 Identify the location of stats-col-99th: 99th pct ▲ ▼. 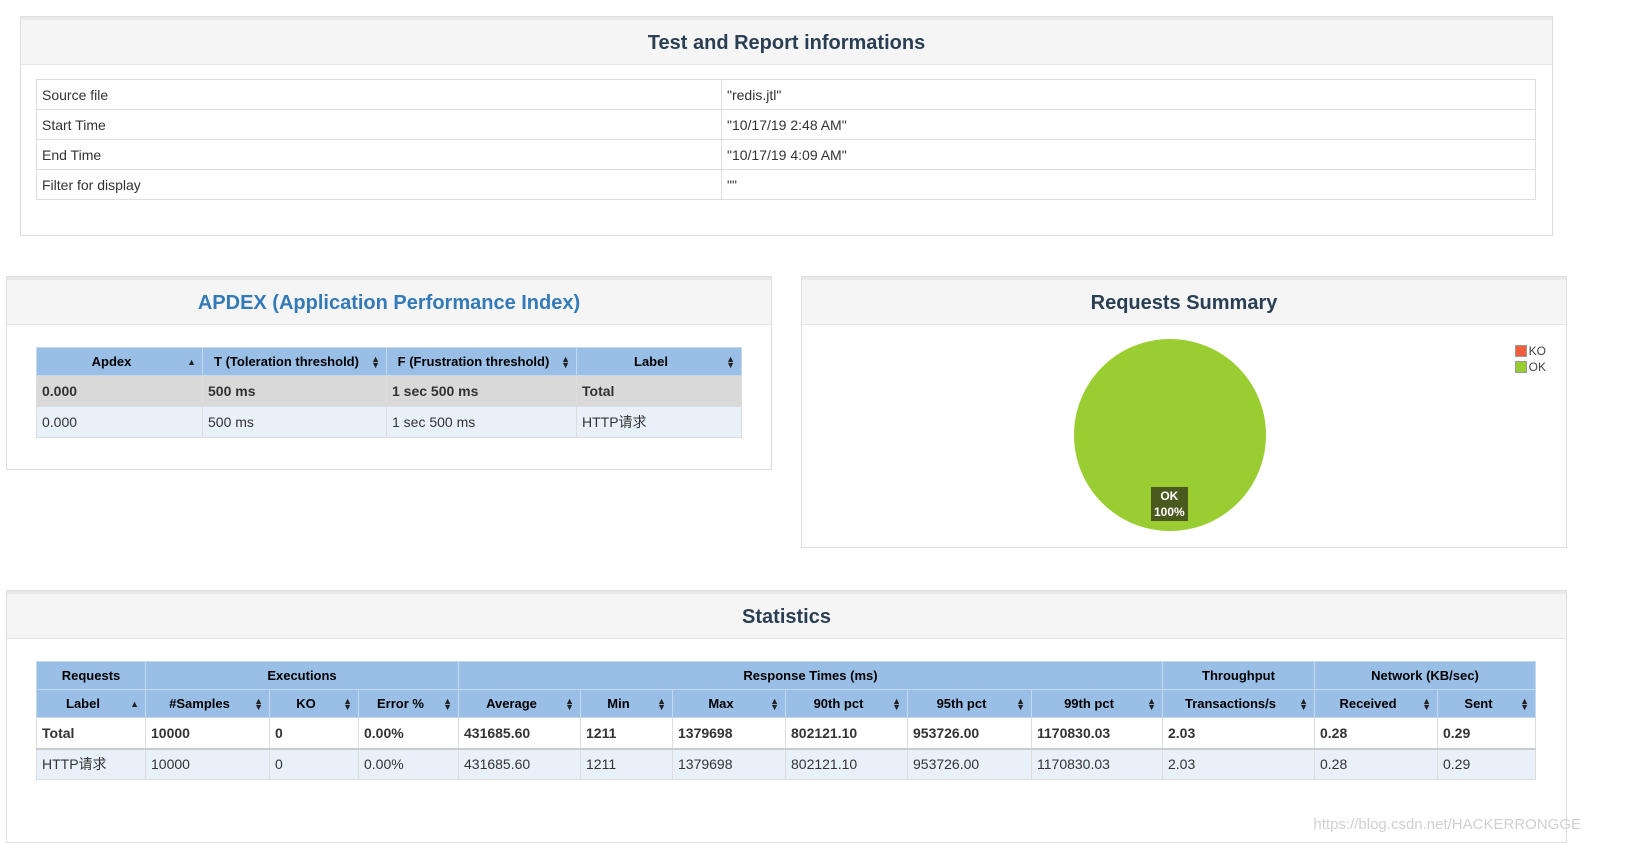
(1097, 703).